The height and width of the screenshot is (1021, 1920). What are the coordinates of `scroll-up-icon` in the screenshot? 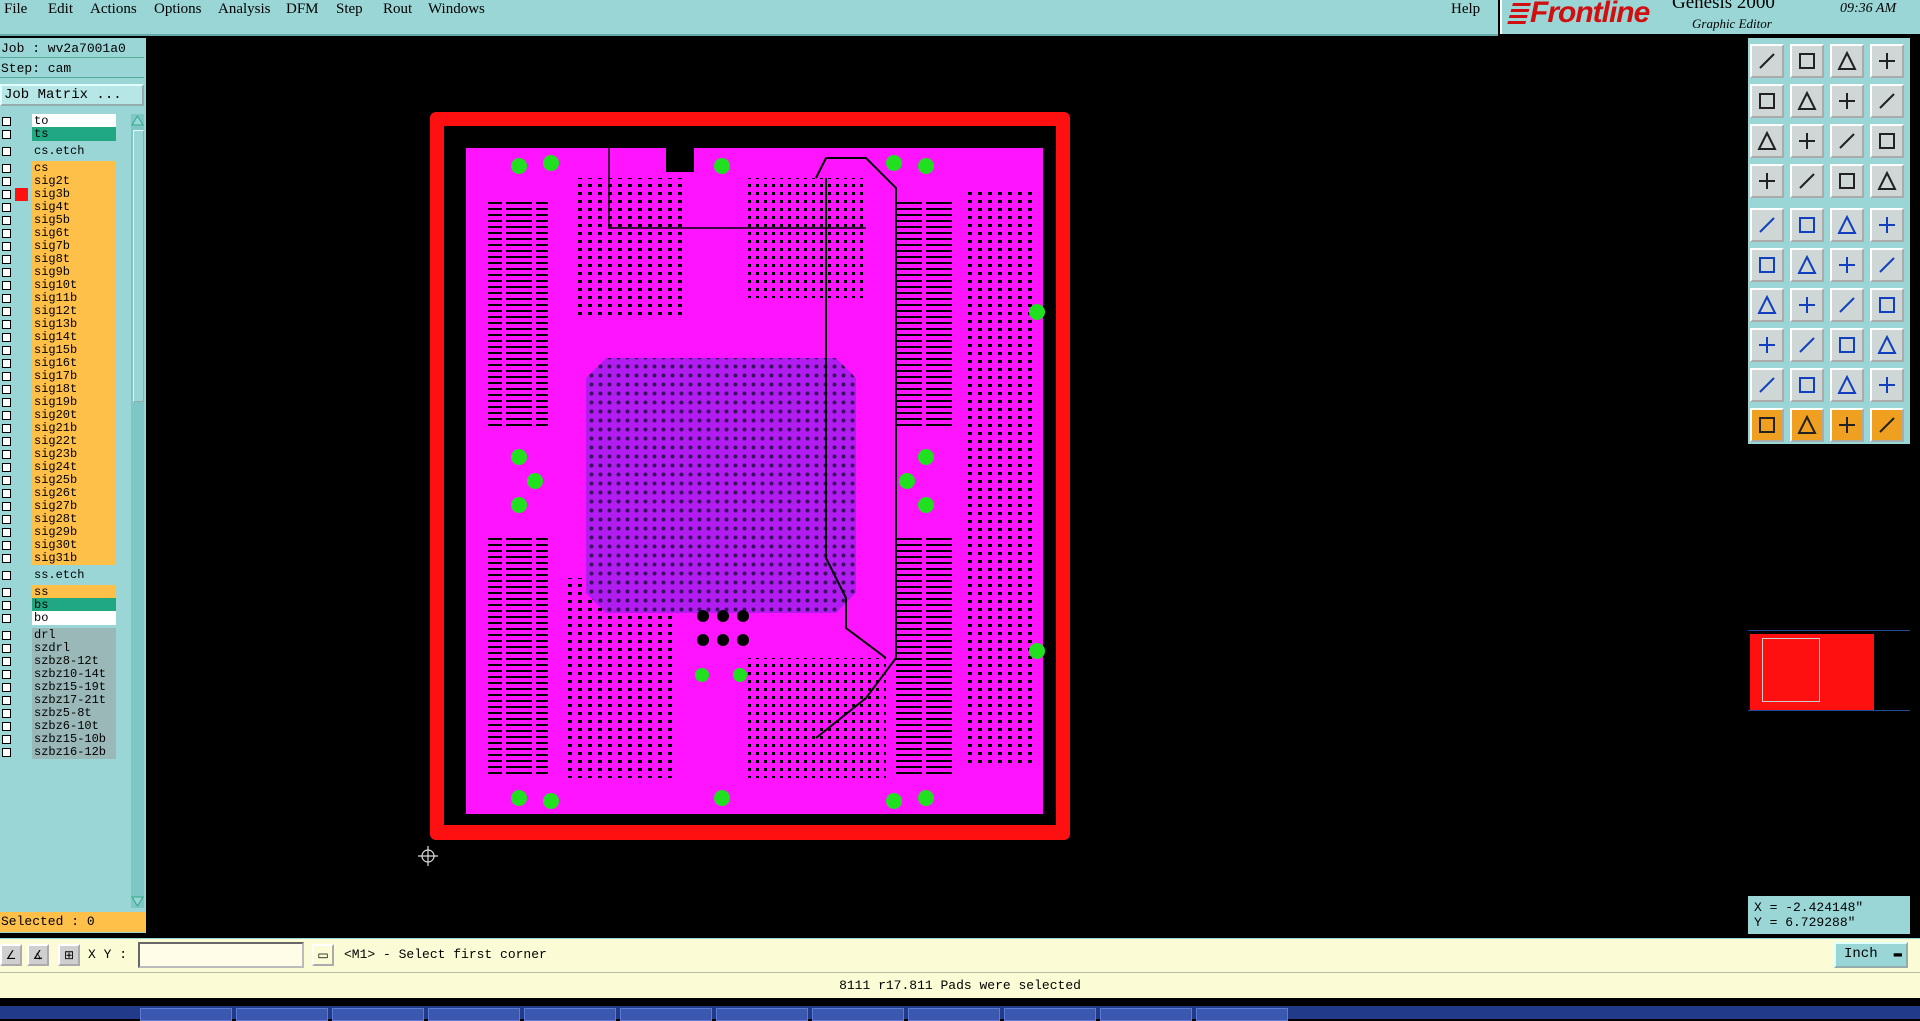 It's located at (137, 120).